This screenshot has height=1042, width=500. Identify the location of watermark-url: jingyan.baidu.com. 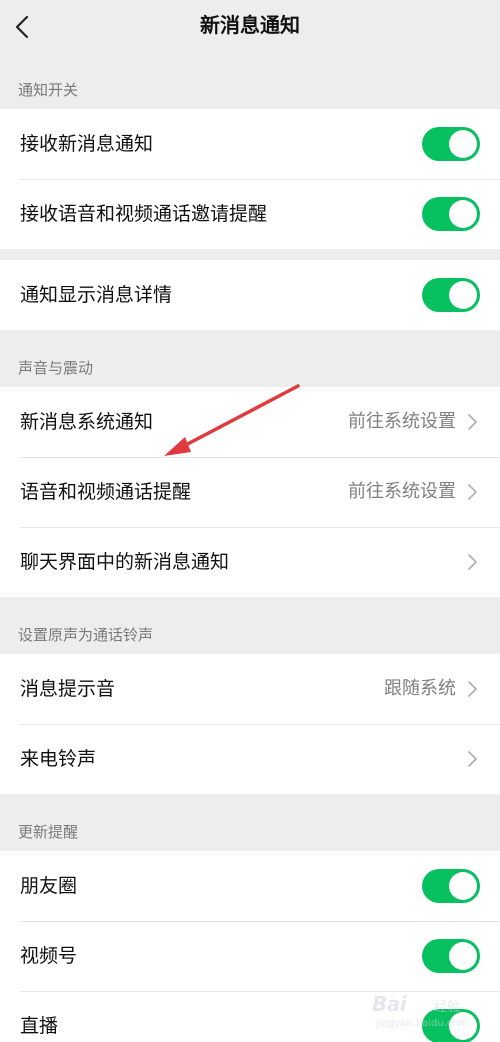
(422, 1023).